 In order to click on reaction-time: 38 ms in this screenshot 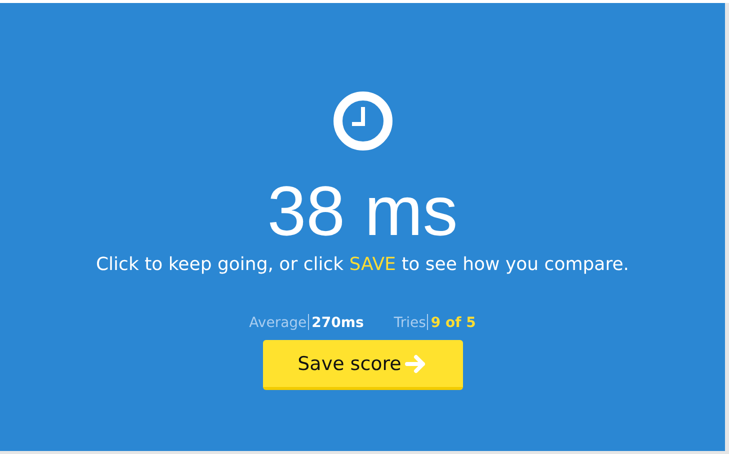, I will do `click(362, 211)`.